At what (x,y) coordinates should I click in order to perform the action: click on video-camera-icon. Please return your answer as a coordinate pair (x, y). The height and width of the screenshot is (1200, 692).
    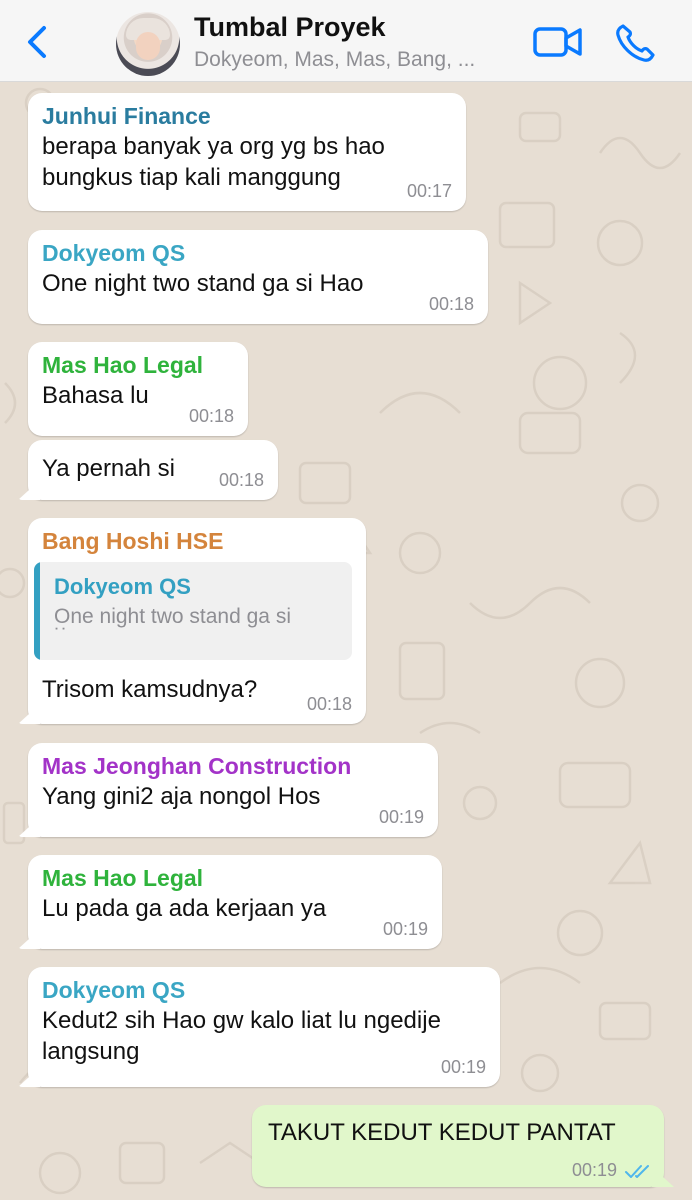
    Looking at the image, I should click on (557, 42).